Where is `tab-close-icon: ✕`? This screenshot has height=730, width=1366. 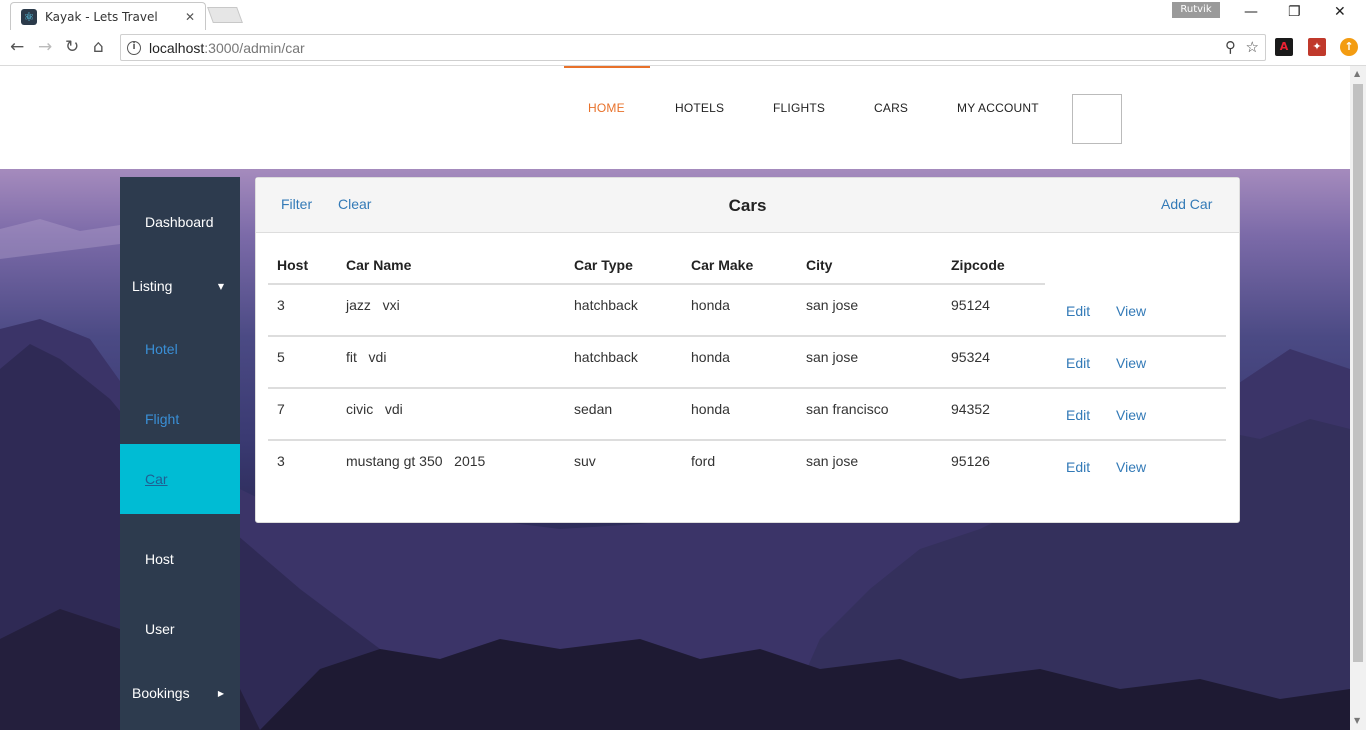 tab-close-icon: ✕ is located at coordinates (190, 17).